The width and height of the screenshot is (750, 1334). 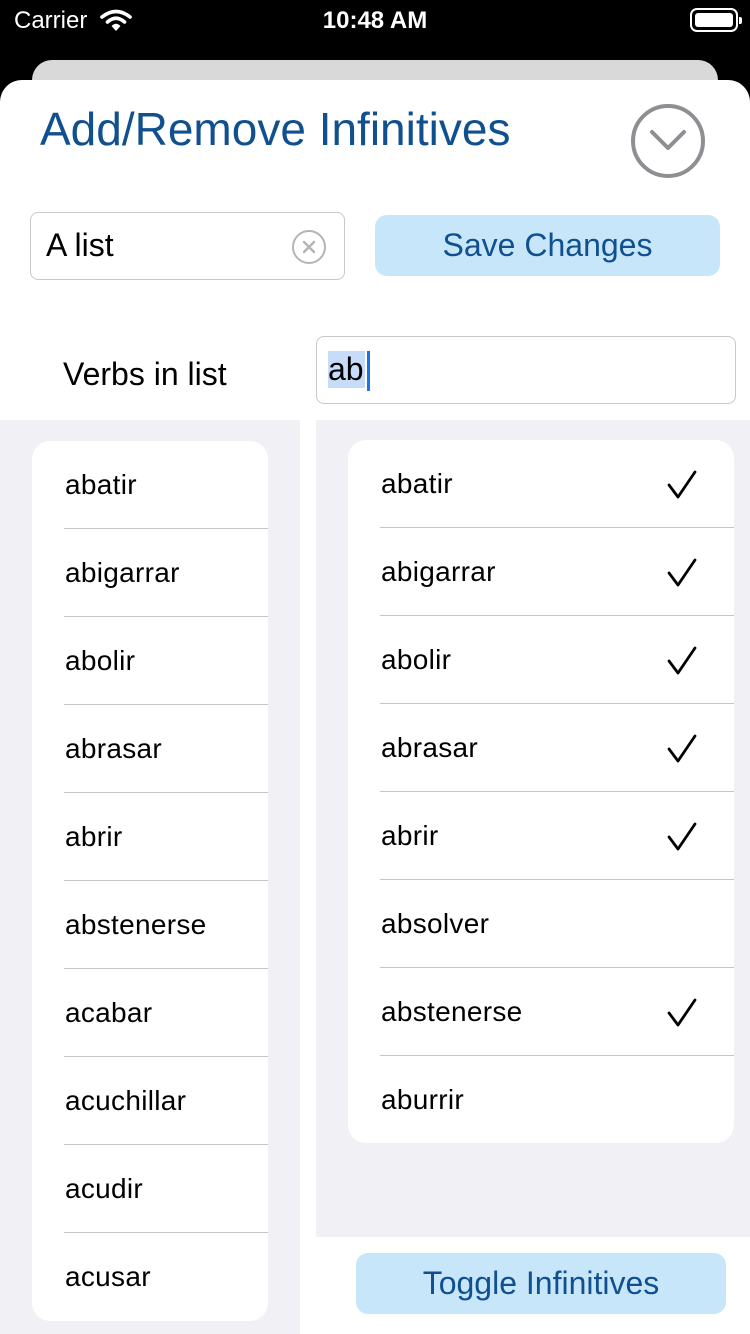 What do you see at coordinates (346, 369) in the screenshot?
I see `search-value: ab` at bounding box center [346, 369].